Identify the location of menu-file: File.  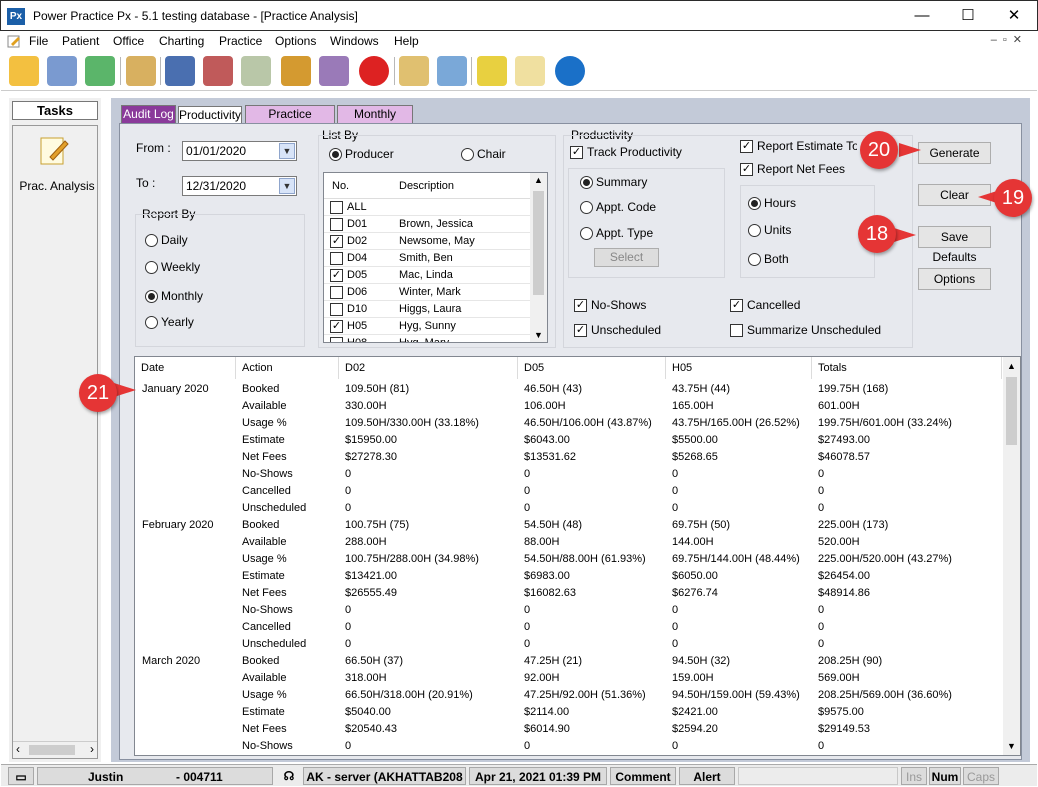
(38, 41).